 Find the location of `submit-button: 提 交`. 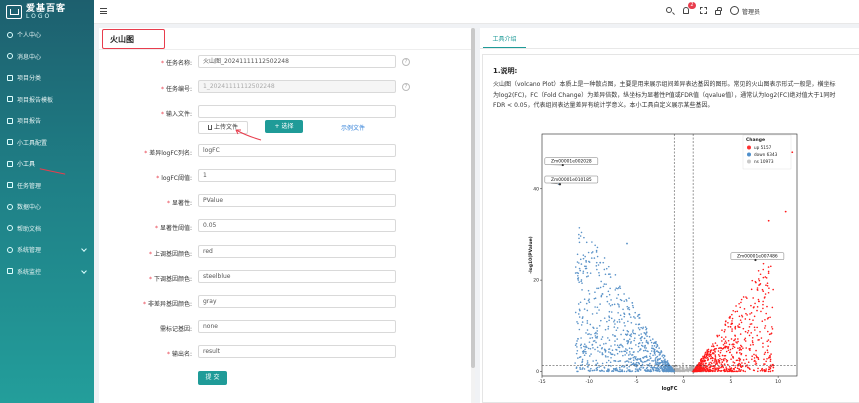

submit-button: 提 交 is located at coordinates (212, 378).